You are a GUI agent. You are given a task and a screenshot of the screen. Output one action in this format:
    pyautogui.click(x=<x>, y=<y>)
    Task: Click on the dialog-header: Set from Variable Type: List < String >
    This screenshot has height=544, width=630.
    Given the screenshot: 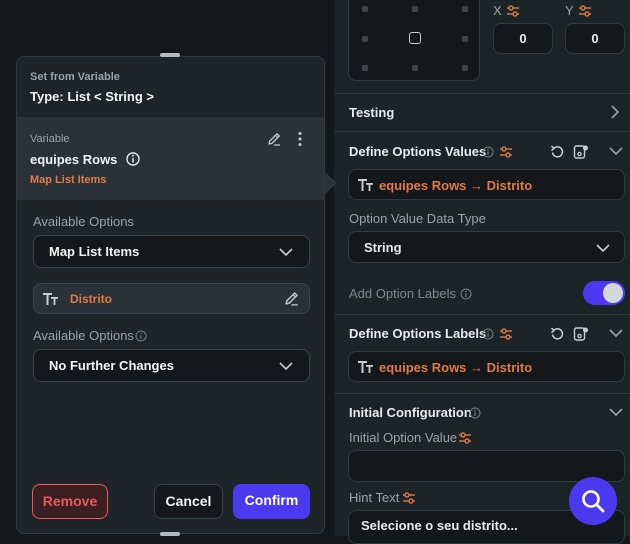 What is the action you would take?
    pyautogui.click(x=170, y=87)
    